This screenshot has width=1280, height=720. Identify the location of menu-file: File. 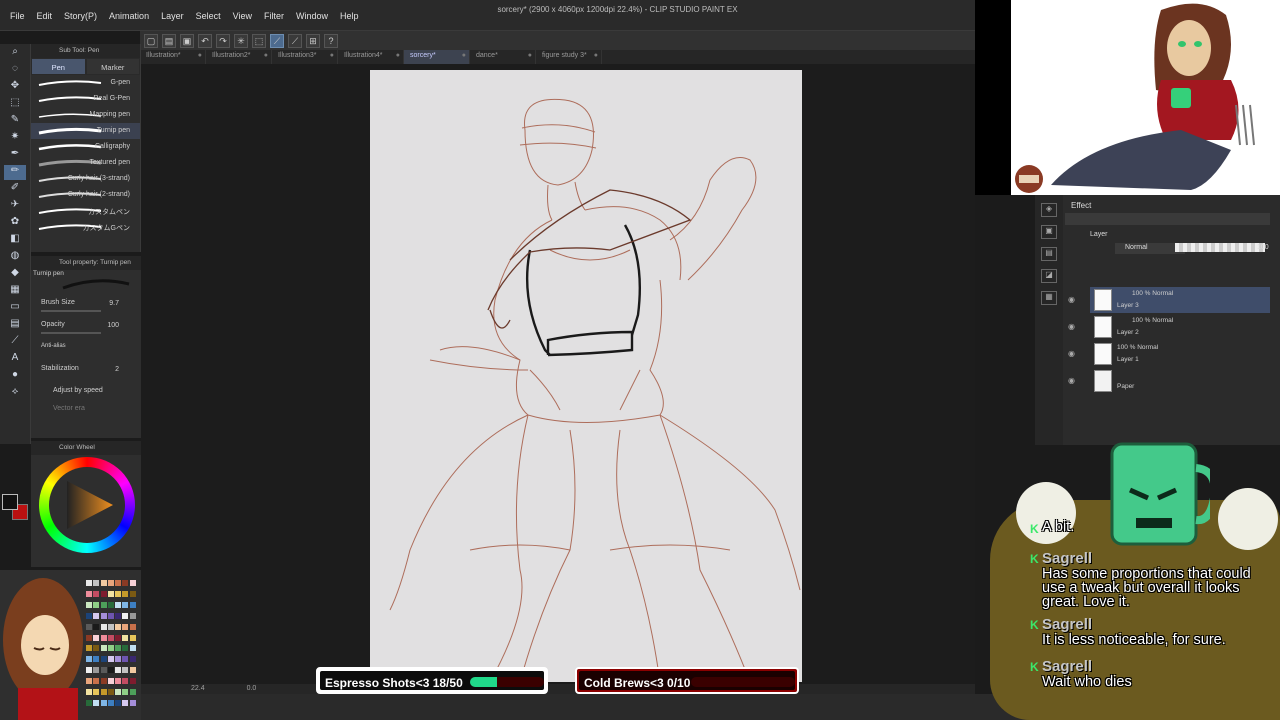
(17, 16).